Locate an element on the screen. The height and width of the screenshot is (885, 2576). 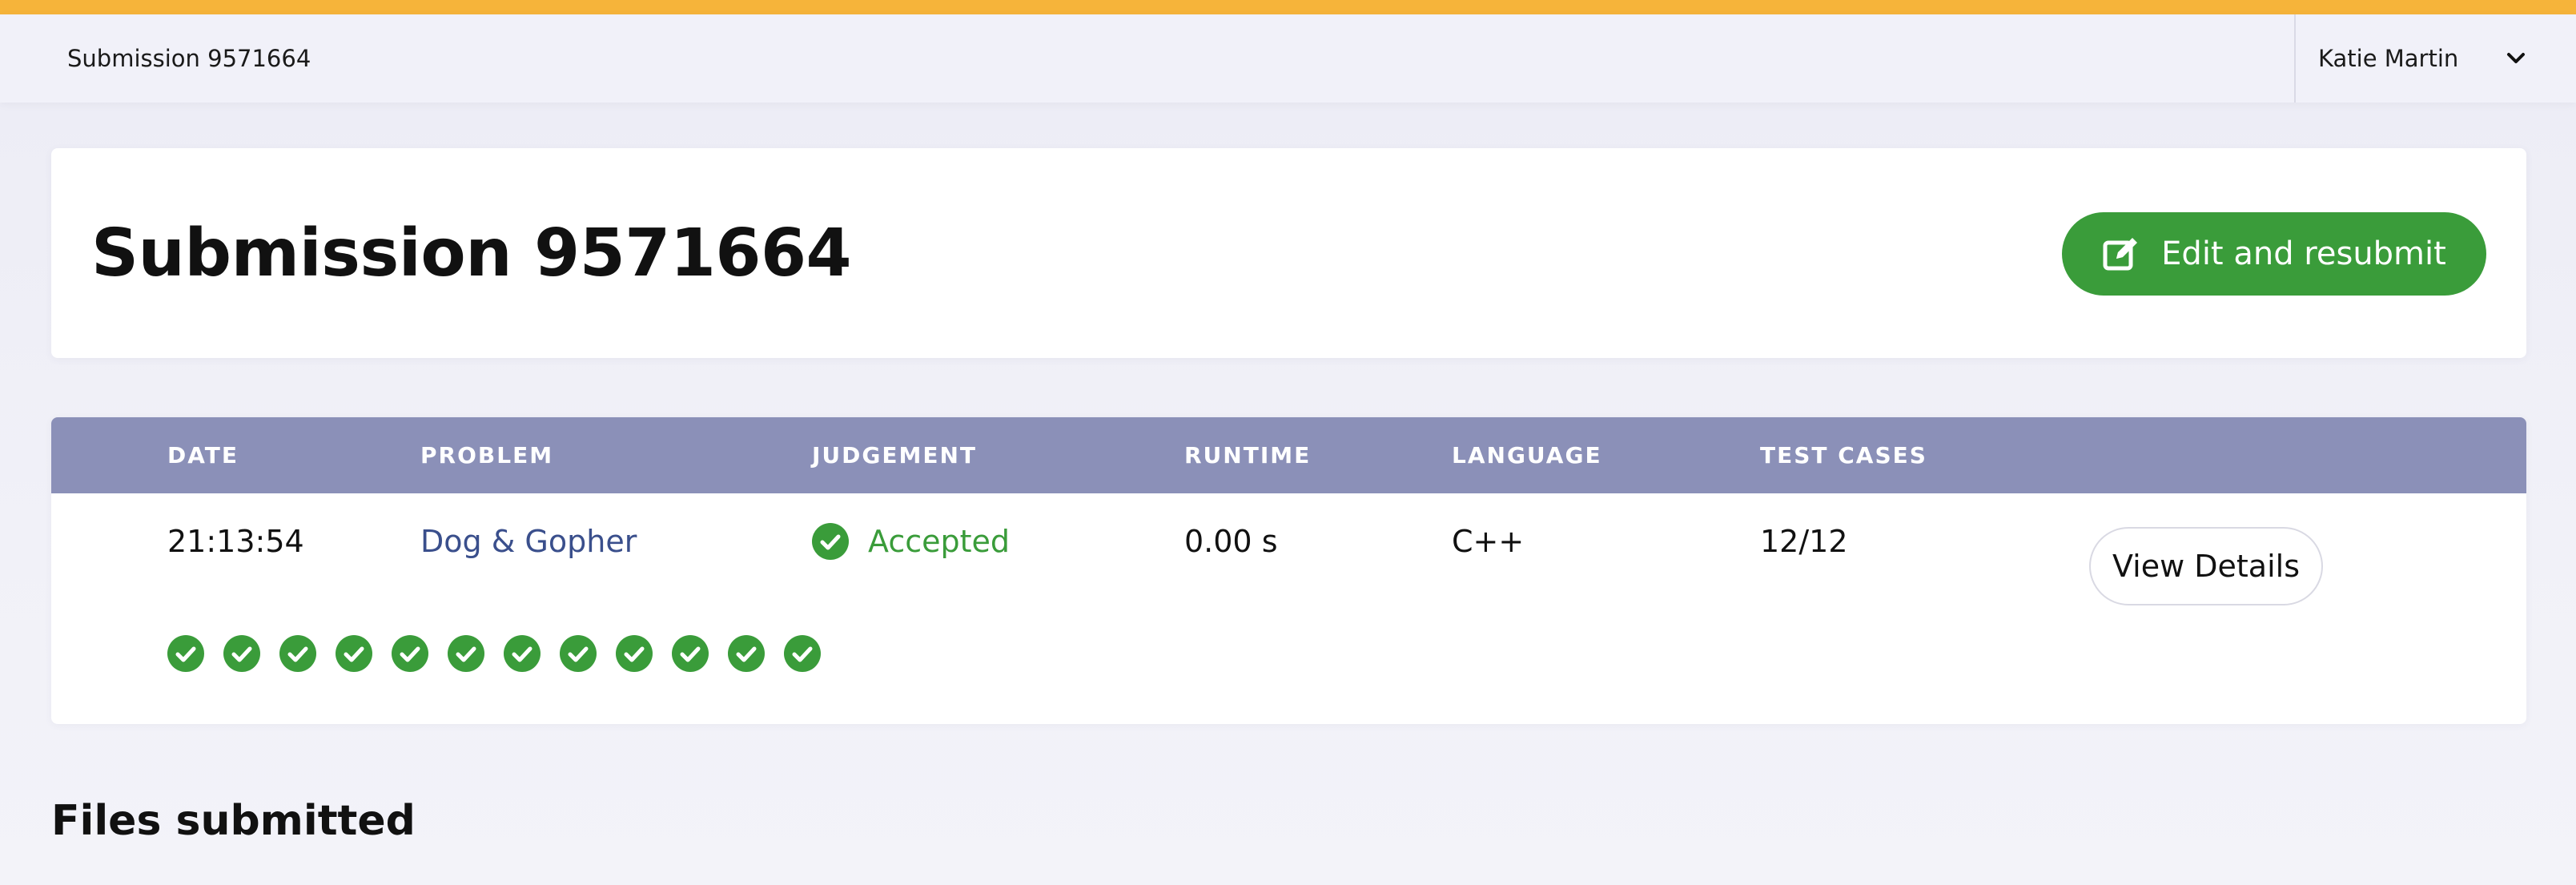
cell-date: 21:13:54 is located at coordinates (235, 541).